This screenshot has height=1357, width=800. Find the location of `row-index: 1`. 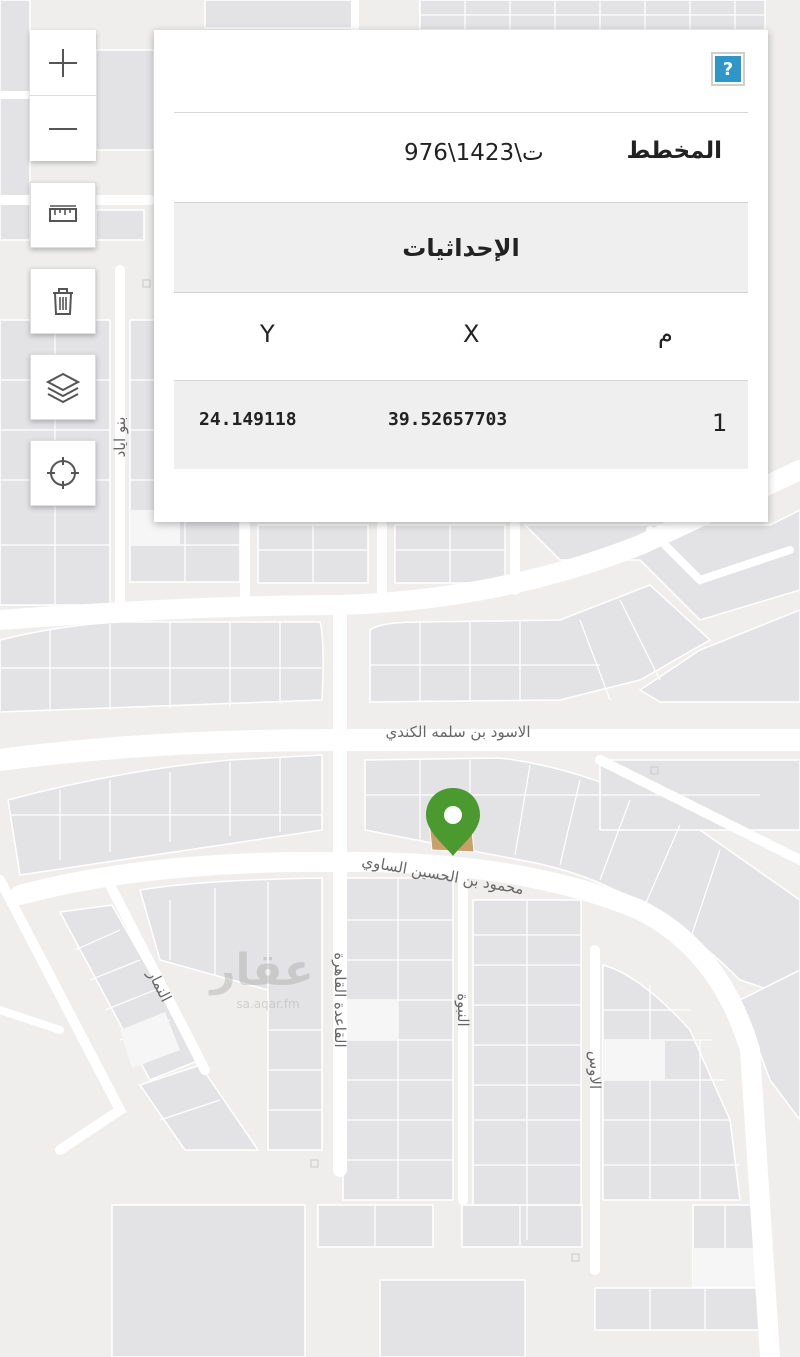

row-index: 1 is located at coordinates (720, 423).